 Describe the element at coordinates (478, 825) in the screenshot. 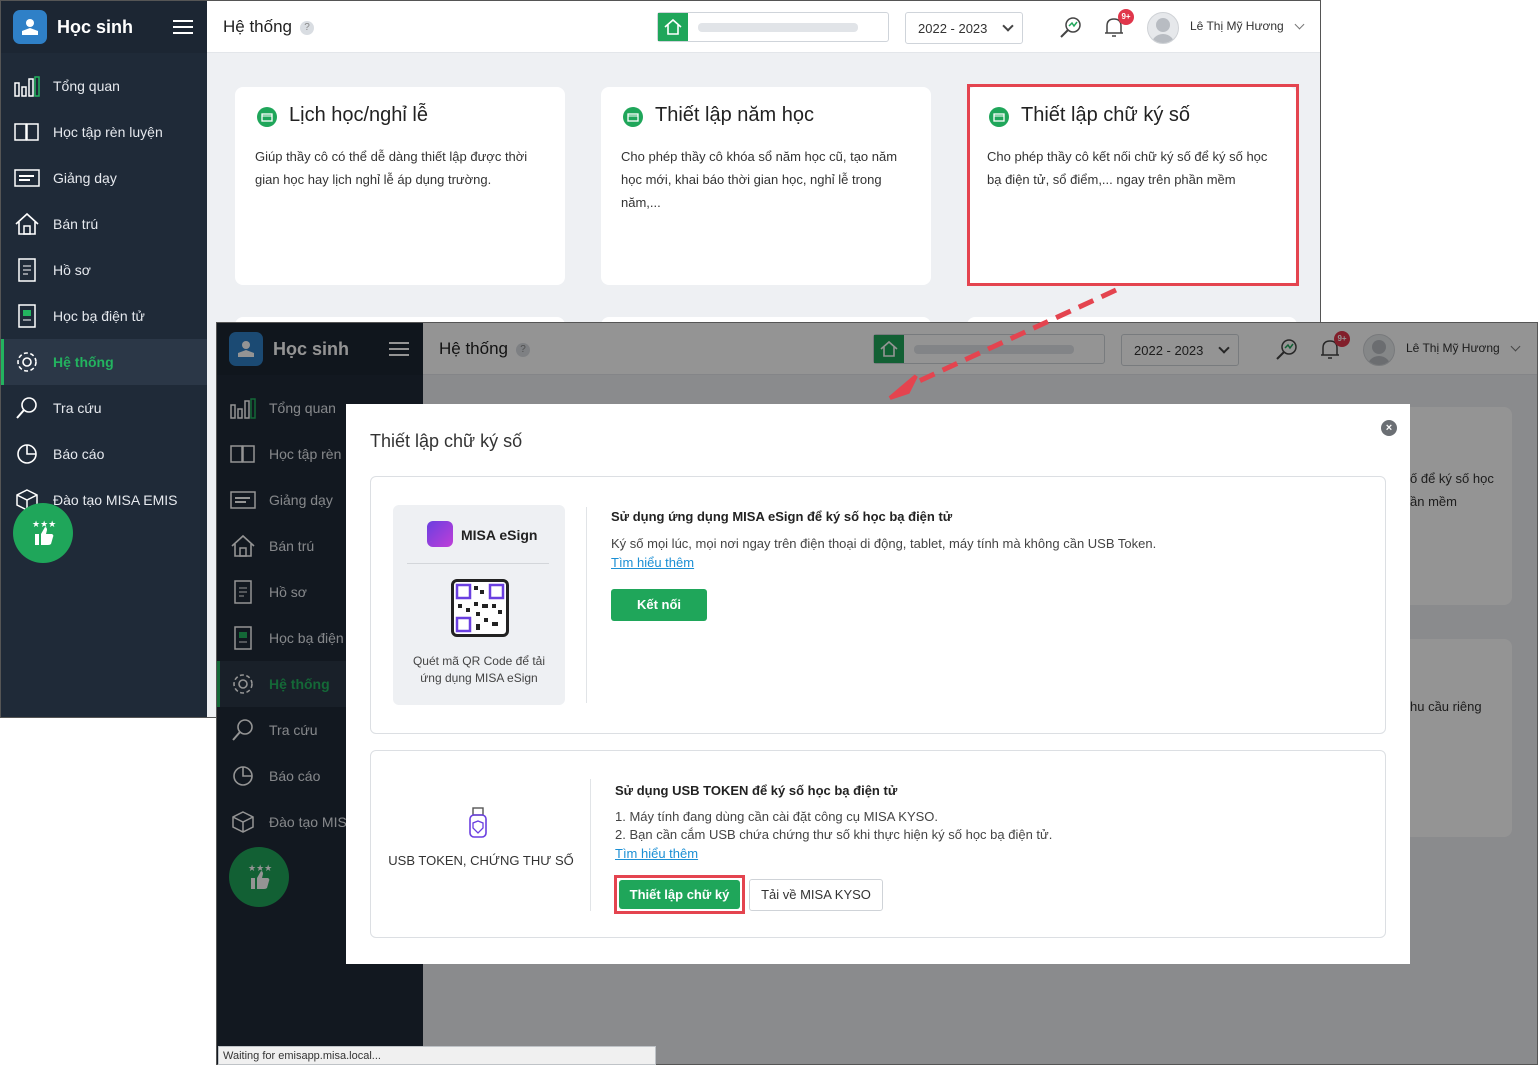

I see `usb-token-icon` at that location.